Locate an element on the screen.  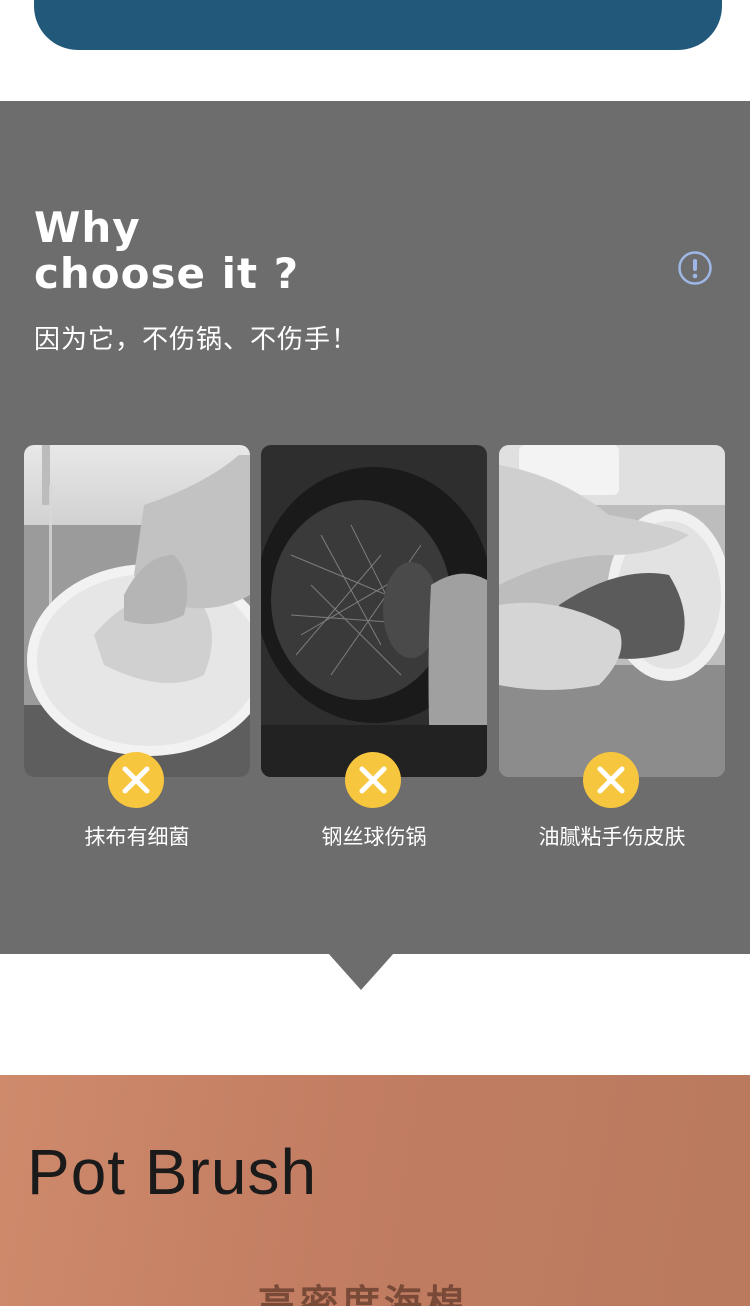
card-label: 钢丝球伤锅 is located at coordinates (374, 837).